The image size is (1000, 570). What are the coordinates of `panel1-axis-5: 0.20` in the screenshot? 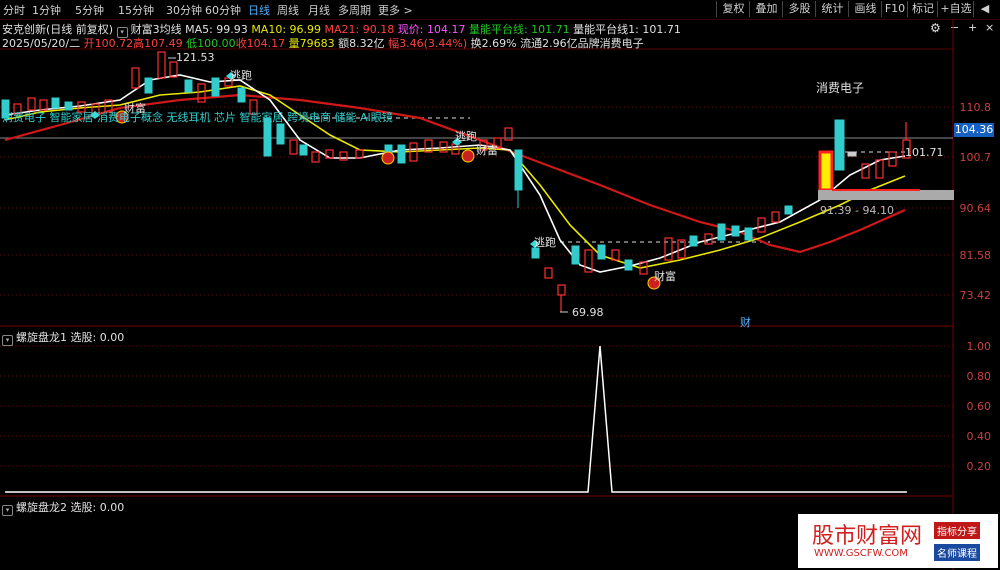 It's located at (979, 466).